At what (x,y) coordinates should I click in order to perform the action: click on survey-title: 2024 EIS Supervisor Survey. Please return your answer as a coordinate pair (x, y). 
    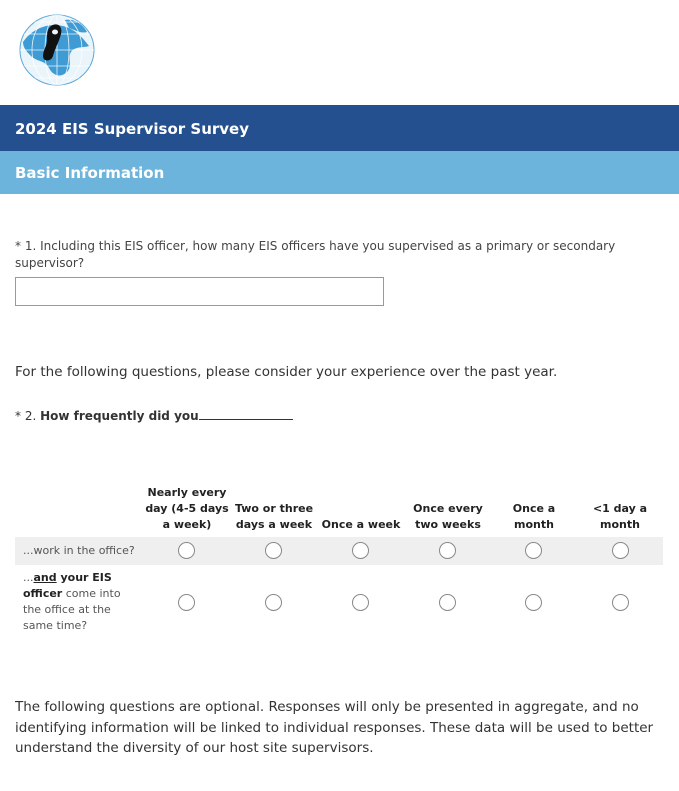
    Looking at the image, I should click on (132, 129).